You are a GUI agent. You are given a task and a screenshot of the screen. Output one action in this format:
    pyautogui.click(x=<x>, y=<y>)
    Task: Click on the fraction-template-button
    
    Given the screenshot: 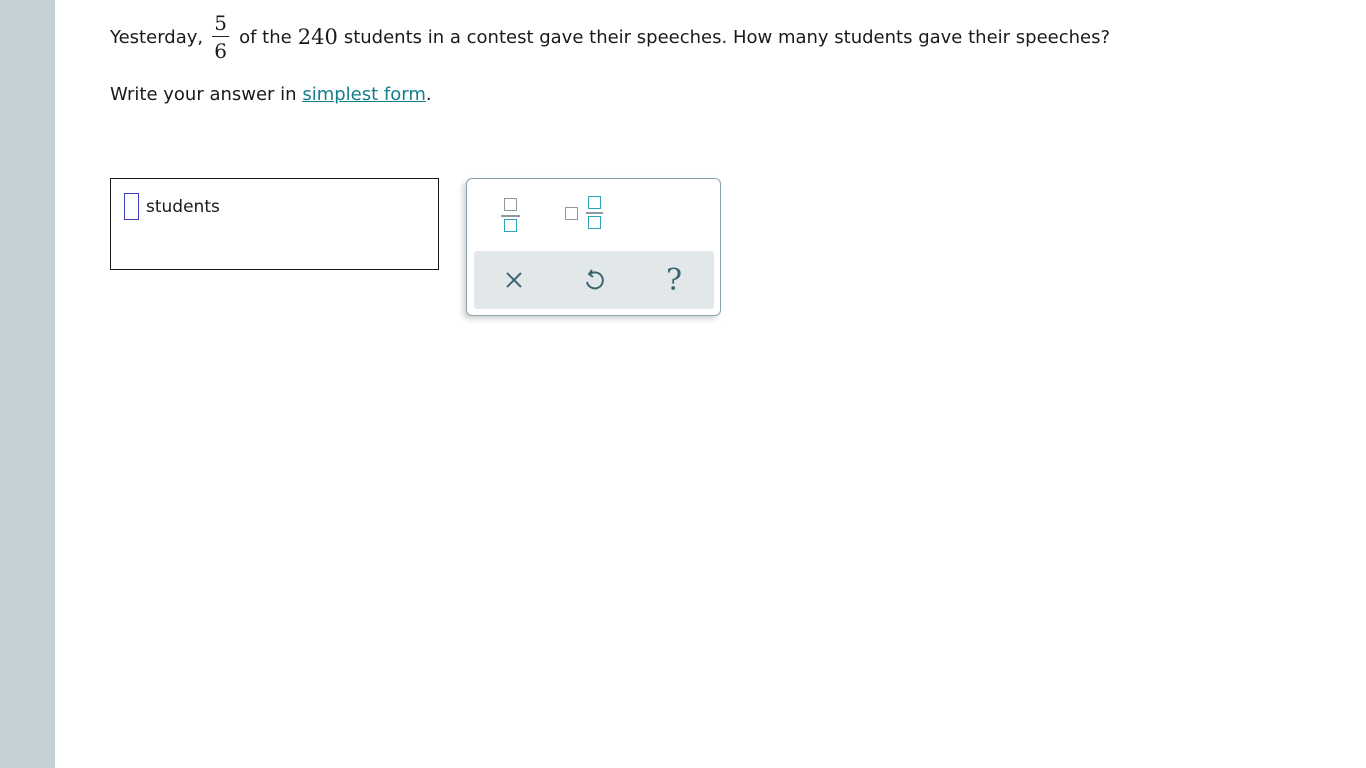 What is the action you would take?
    pyautogui.click(x=510, y=215)
    